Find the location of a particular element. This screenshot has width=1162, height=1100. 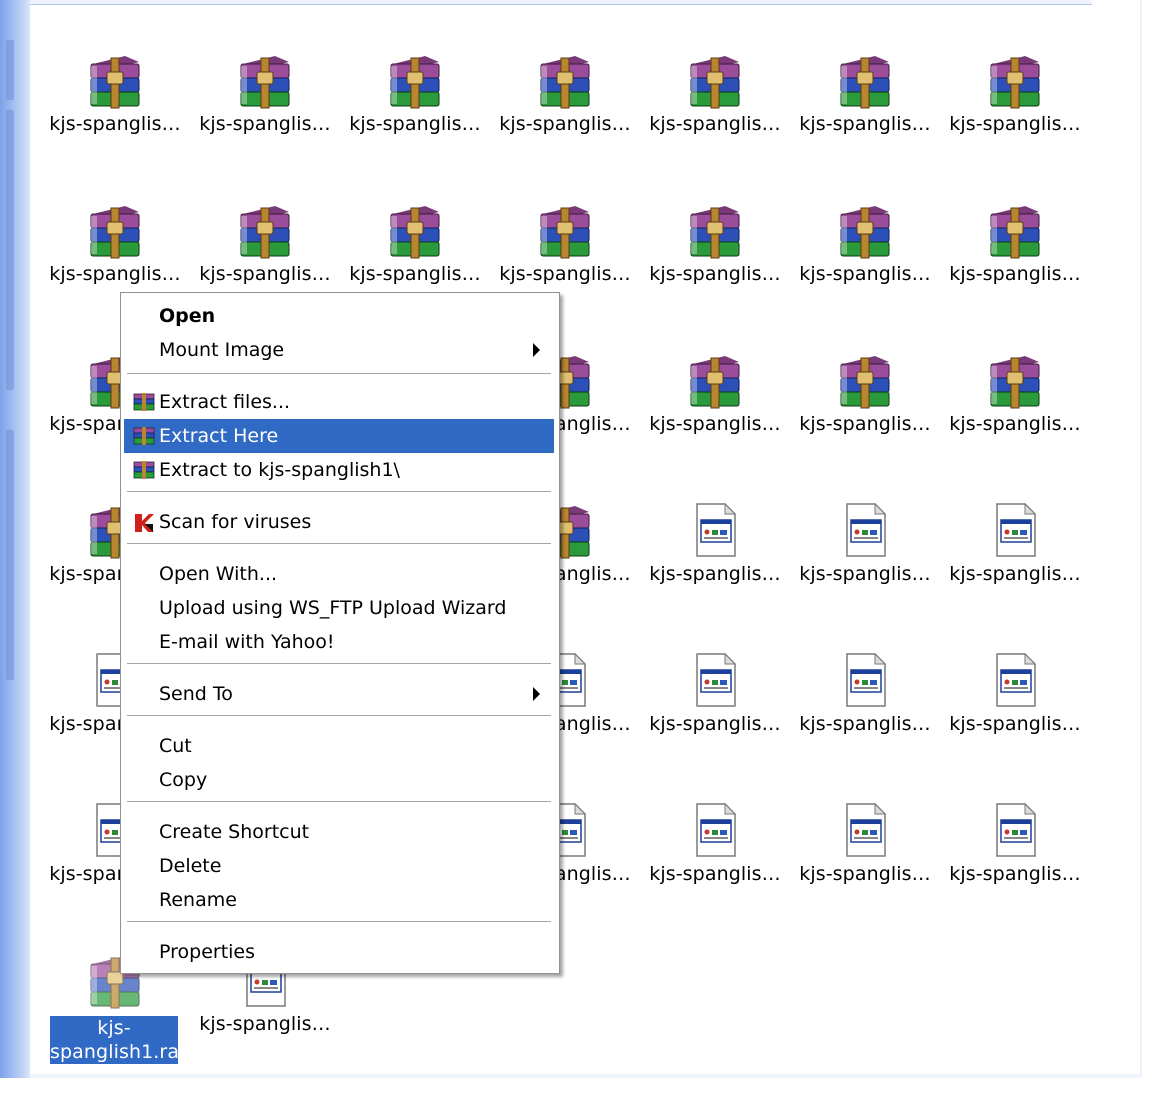

menu-item-label: Scan for viruses is located at coordinates (235, 522).